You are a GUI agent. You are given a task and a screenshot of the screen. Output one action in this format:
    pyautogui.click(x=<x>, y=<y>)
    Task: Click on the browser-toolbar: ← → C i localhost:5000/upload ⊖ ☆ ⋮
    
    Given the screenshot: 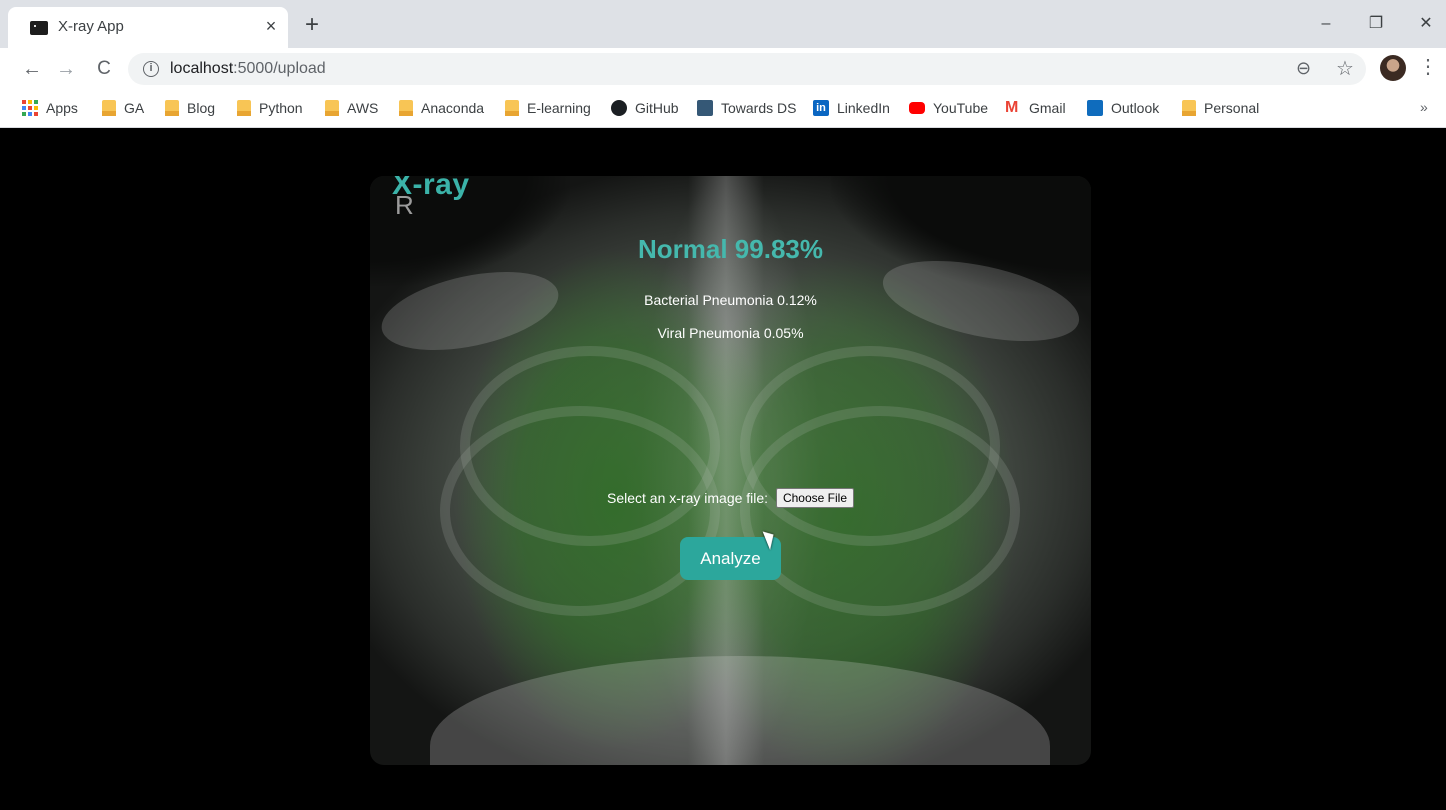 What is the action you would take?
    pyautogui.click(x=723, y=69)
    